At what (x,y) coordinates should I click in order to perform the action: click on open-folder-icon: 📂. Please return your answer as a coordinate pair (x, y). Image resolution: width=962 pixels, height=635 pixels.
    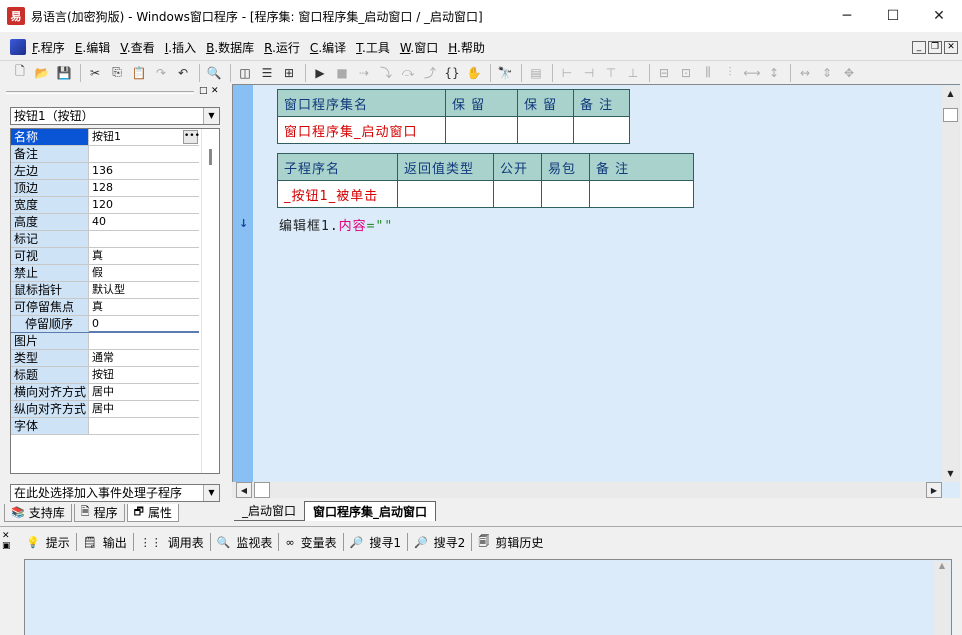
    Looking at the image, I should click on (42, 73).